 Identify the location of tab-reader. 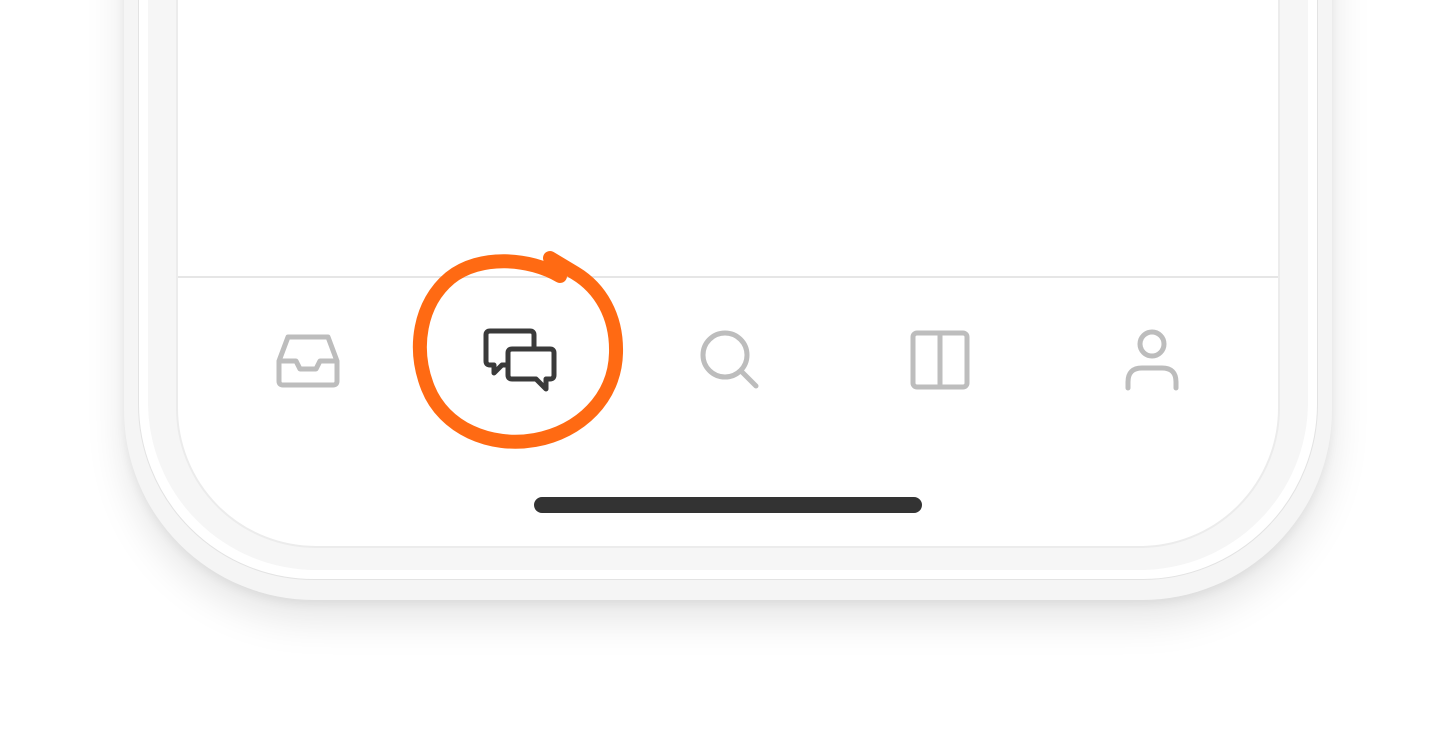
(940, 360).